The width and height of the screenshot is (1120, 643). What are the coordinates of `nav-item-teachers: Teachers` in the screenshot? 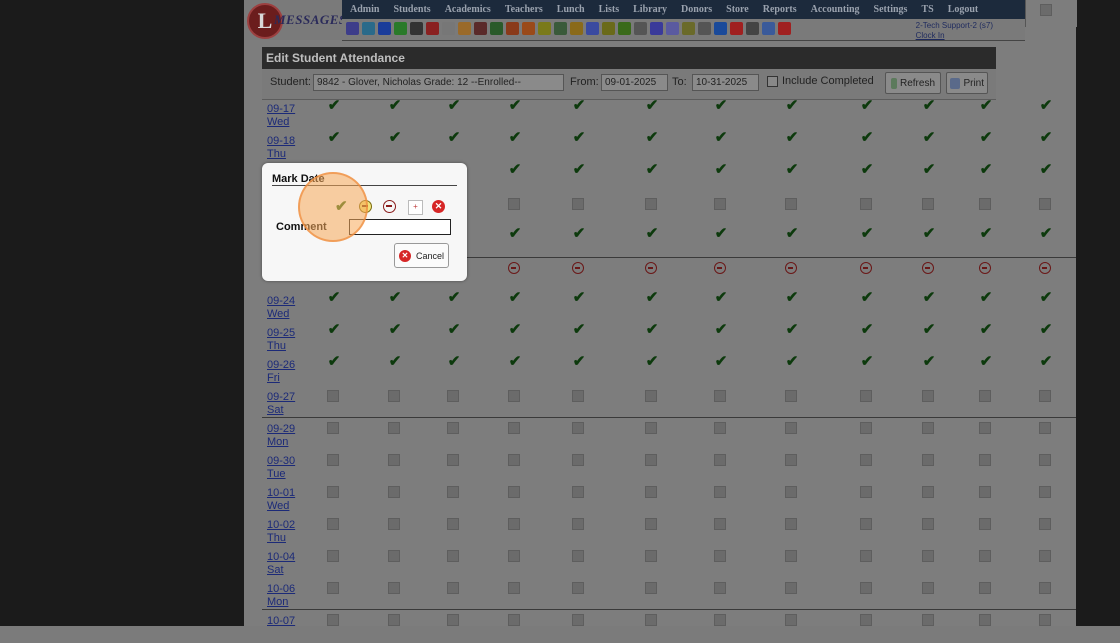 It's located at (523, 9).